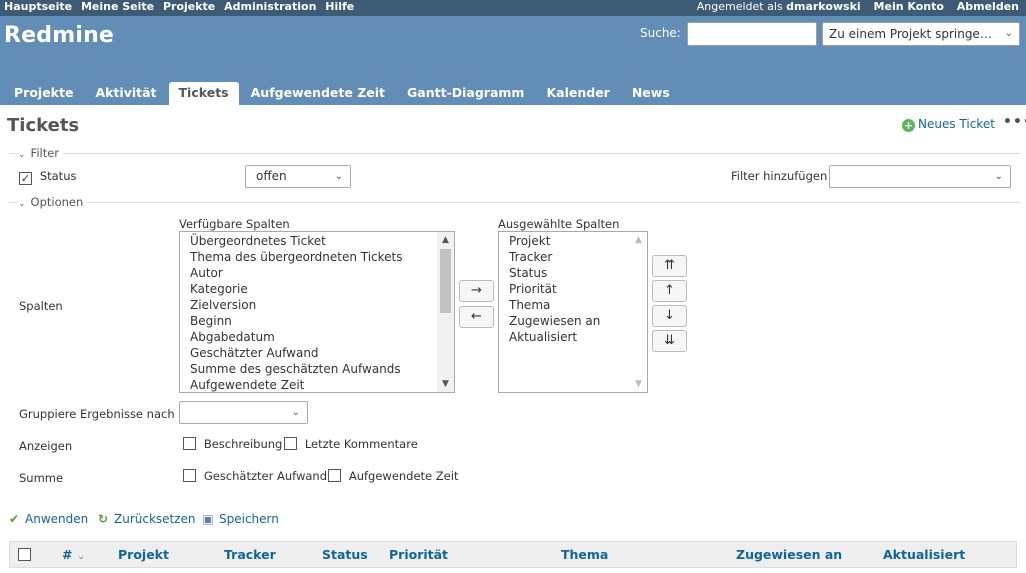 This screenshot has width=1026, height=573. I want to click on move-up-button: ↑, so click(669, 291).